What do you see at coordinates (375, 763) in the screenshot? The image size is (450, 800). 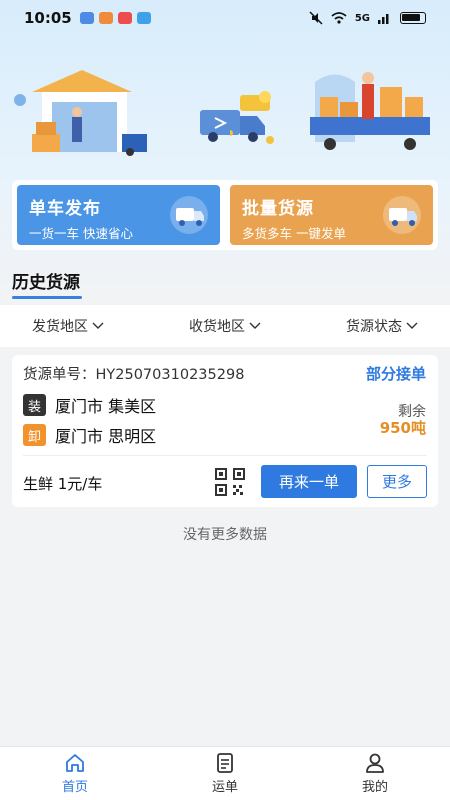 I see `user-icon` at bounding box center [375, 763].